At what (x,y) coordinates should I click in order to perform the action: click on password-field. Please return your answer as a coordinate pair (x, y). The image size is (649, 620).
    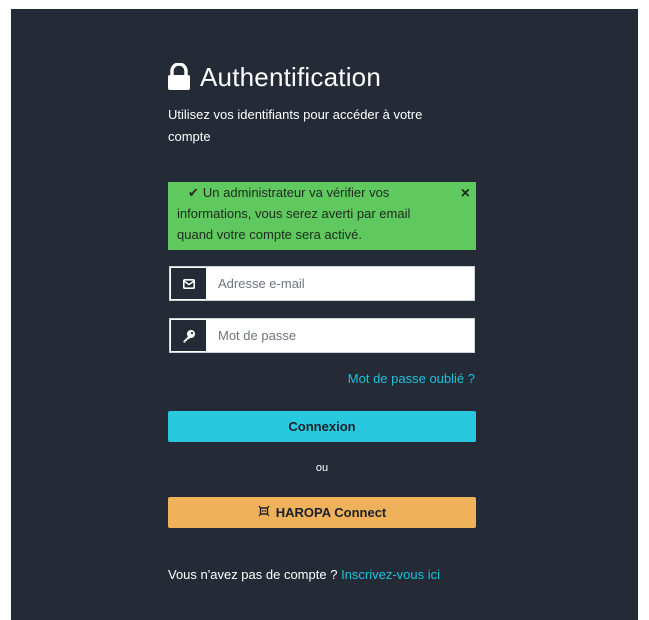
    Looking at the image, I should click on (340, 335).